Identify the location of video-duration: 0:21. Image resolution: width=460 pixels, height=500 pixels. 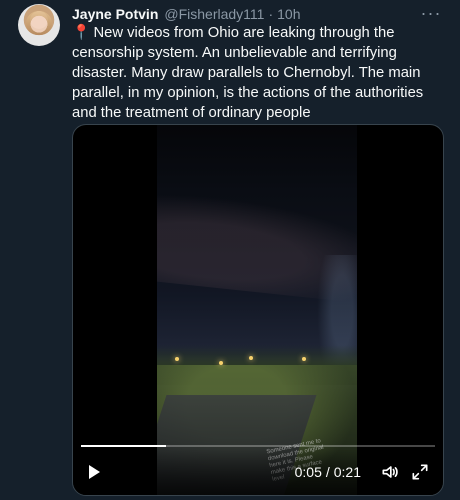
(347, 472).